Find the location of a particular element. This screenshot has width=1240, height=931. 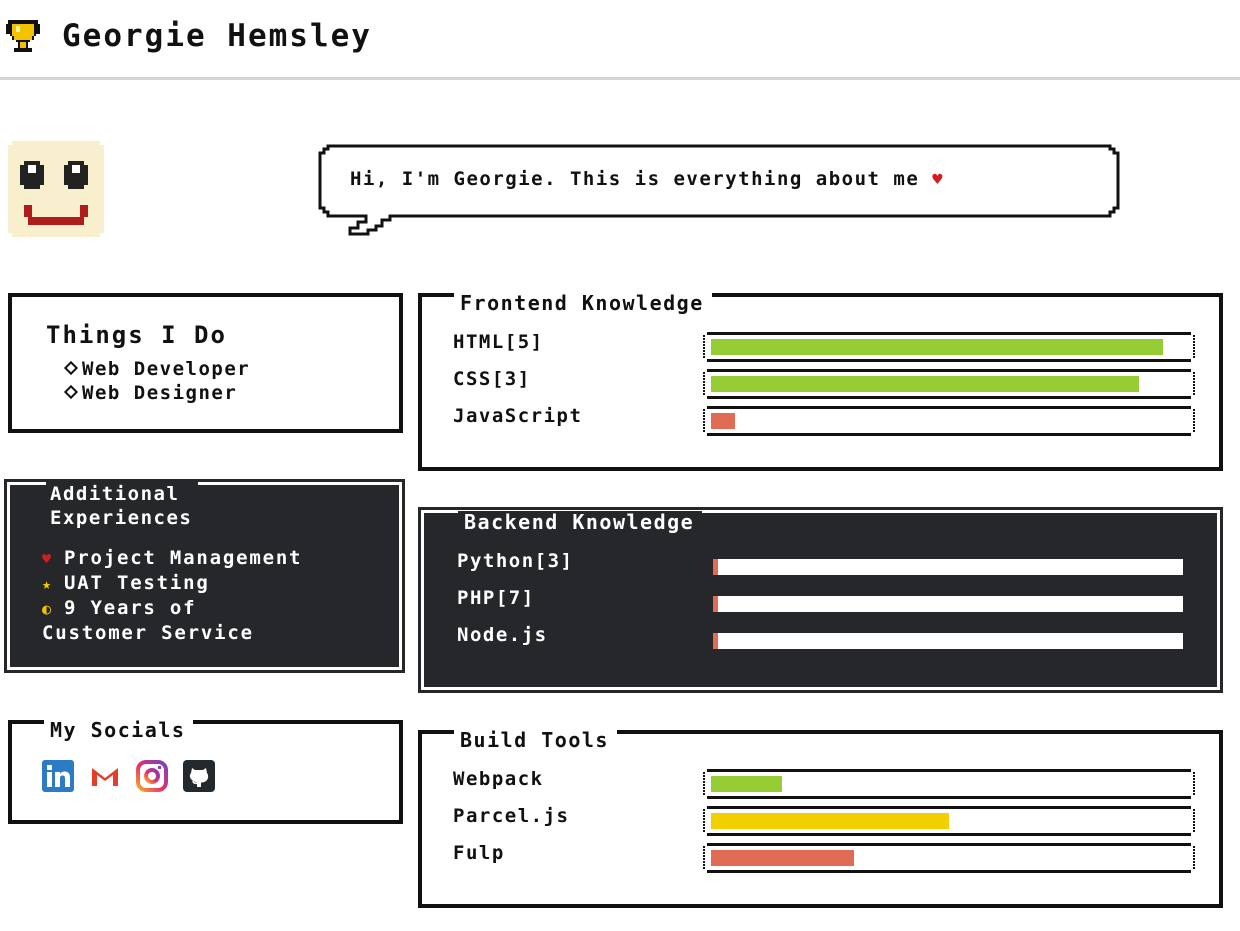

socials-icons is located at coordinates (128, 776).